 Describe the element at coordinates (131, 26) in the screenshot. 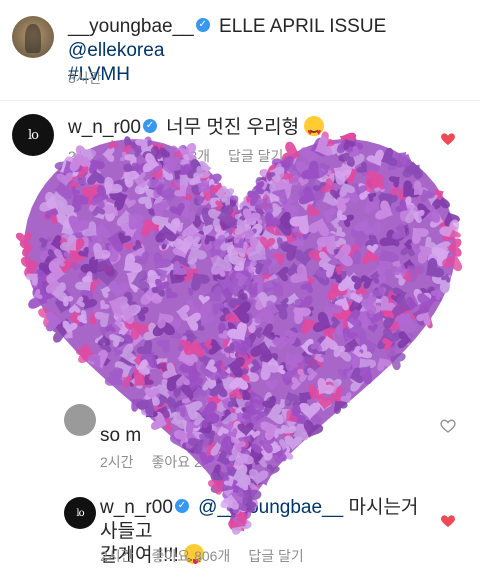

I see `post-username: __youngbae__` at that location.